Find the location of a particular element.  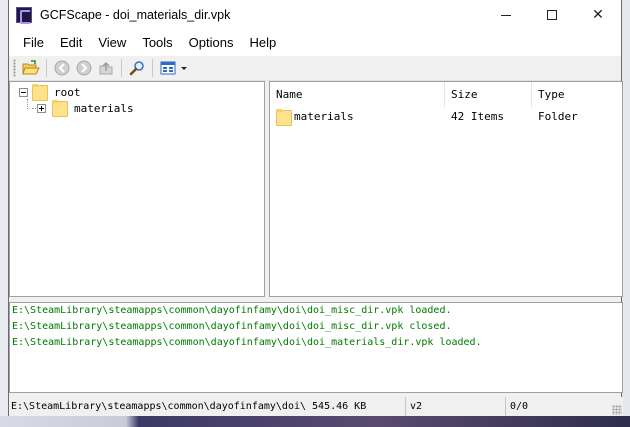

tree-node-materials: materials is located at coordinates (85, 108).